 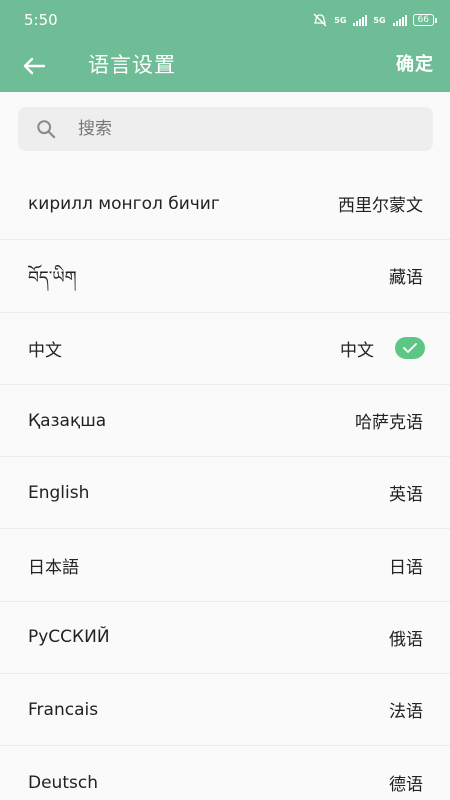 I want to click on language-native-name: РуССКИЙ, so click(x=69, y=637).